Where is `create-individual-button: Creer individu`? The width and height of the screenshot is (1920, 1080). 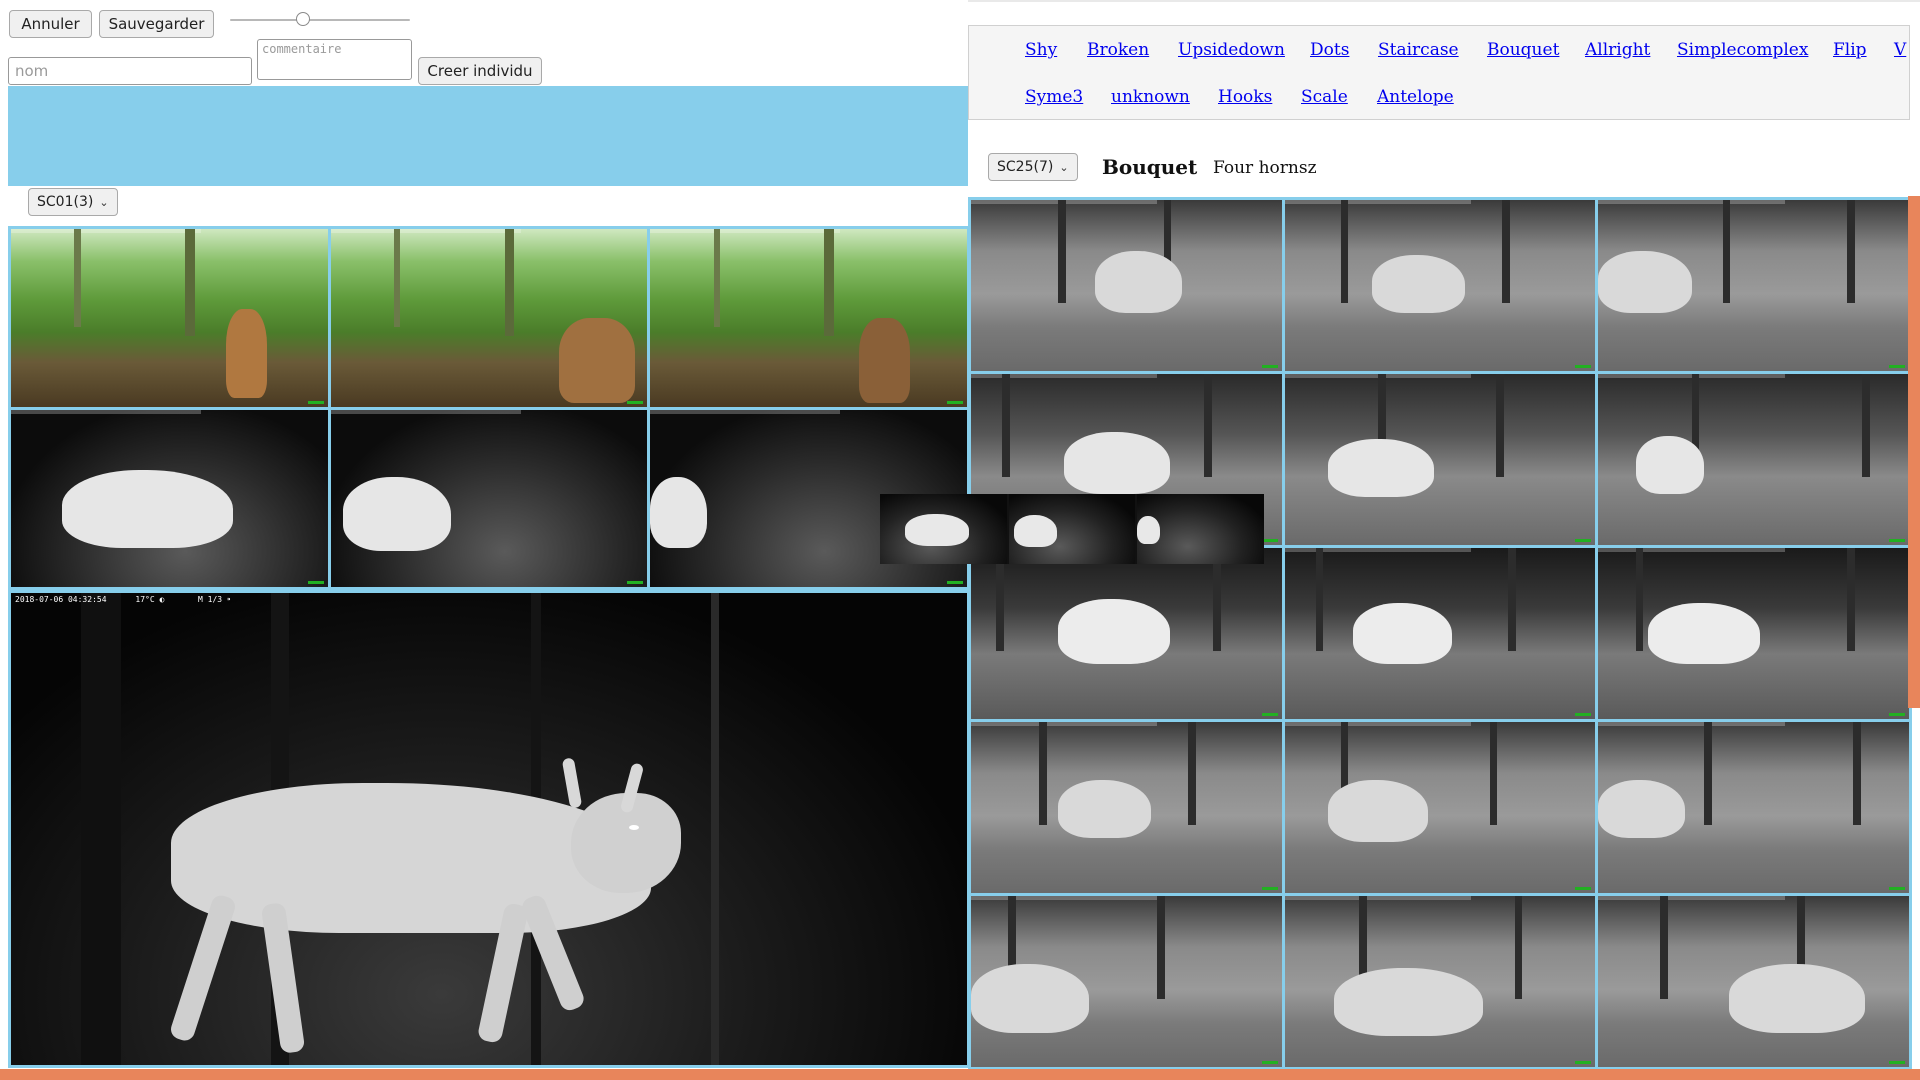 create-individual-button: Creer individu is located at coordinates (480, 71).